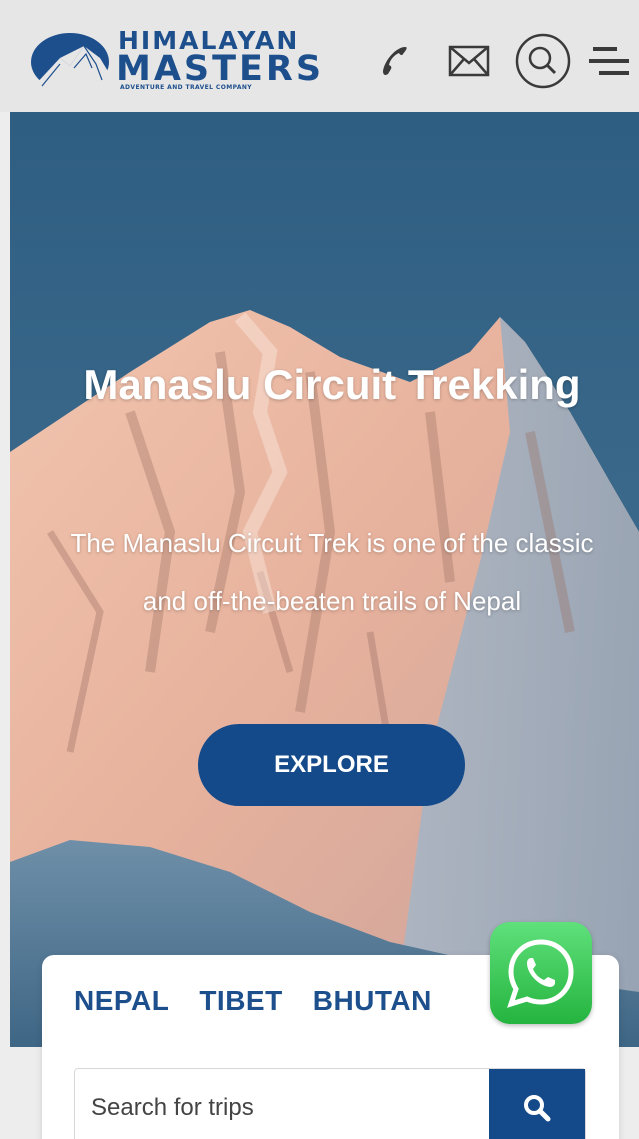 The width and height of the screenshot is (639, 1139). What do you see at coordinates (220, 69) in the screenshot?
I see `brand-name-line2: MASTERS` at bounding box center [220, 69].